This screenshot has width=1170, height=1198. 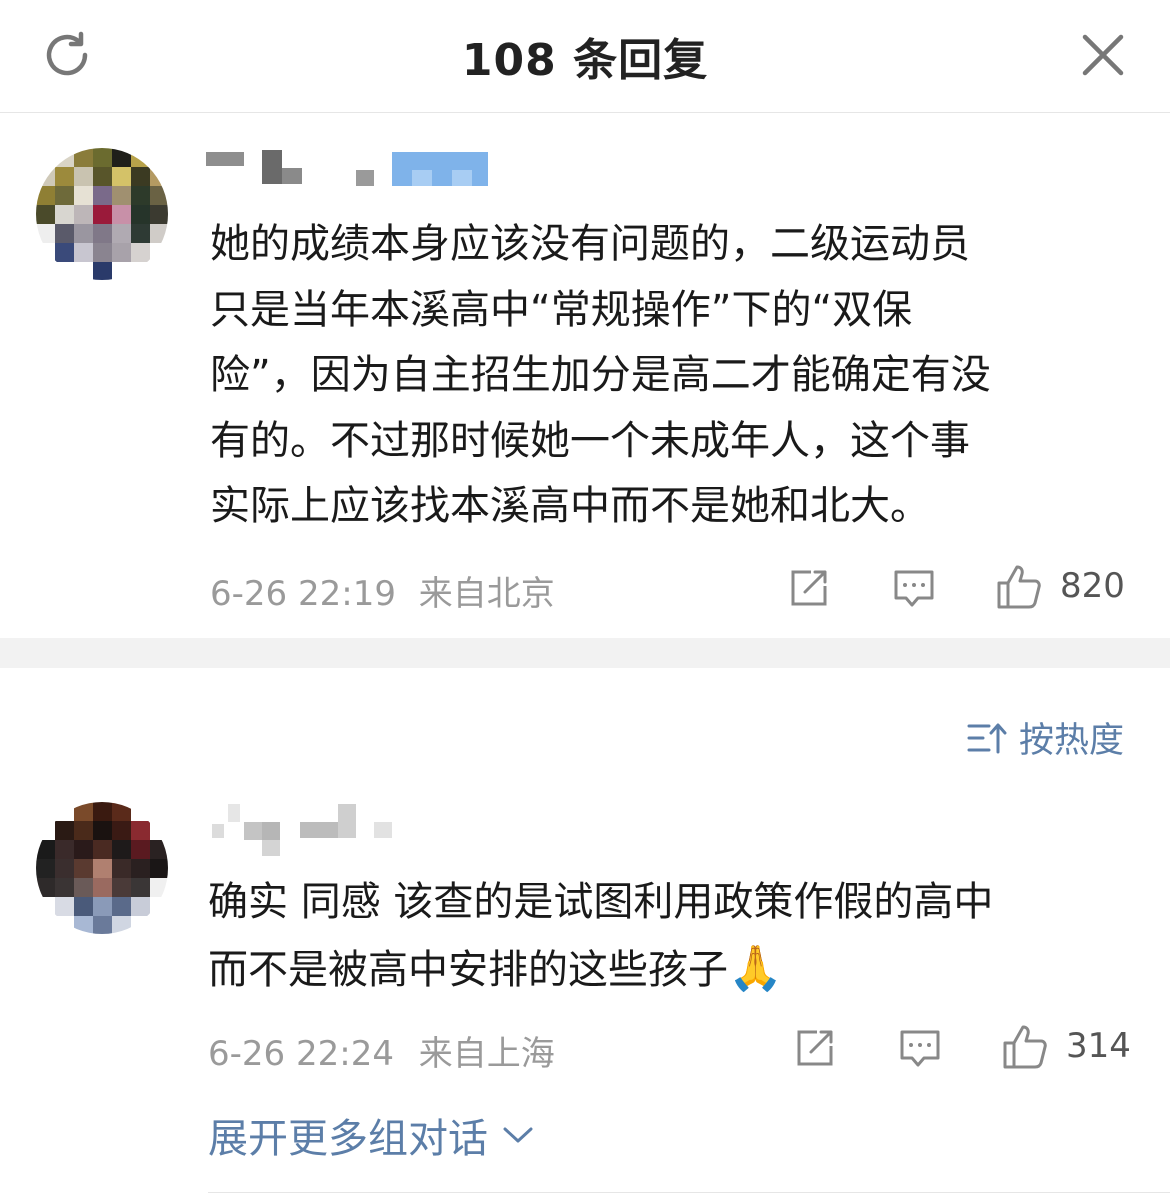 I want to click on comment-location: 来自上海, so click(x=486, y=1054).